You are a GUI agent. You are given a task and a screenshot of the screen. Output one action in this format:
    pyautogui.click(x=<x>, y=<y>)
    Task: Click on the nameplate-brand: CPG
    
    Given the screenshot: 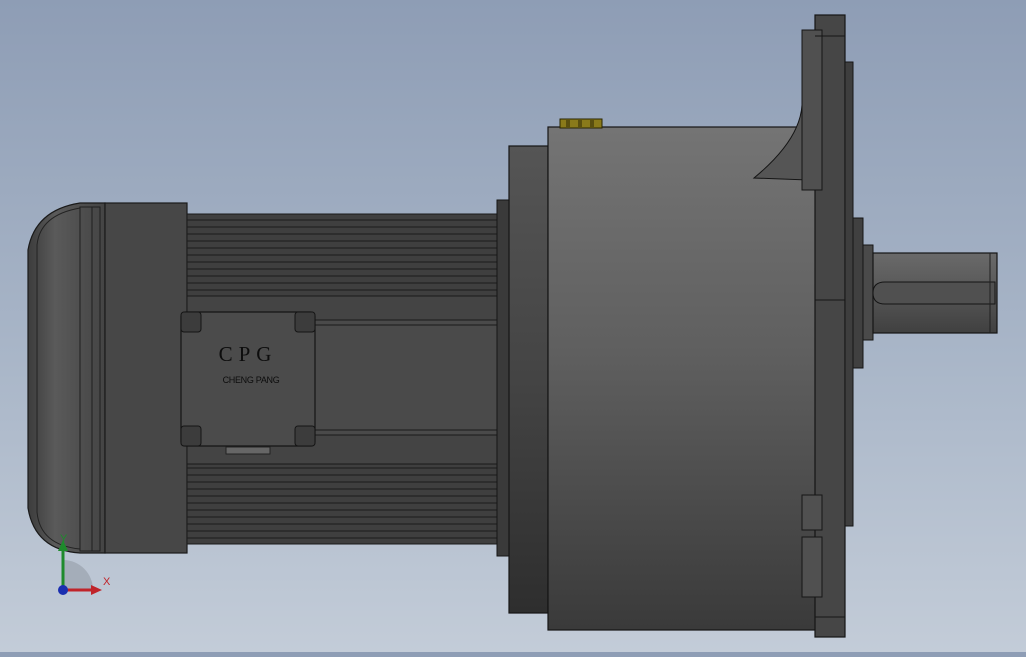 What is the action you would take?
    pyautogui.click(x=248, y=354)
    